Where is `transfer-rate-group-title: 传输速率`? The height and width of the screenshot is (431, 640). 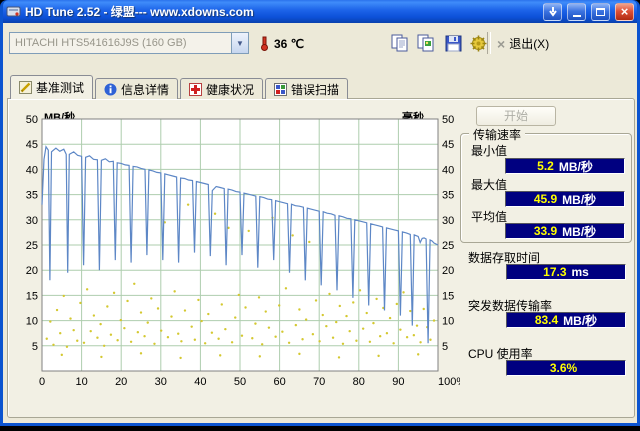
transfer-rate-group-title: 传输速率 is located at coordinates (497, 134).